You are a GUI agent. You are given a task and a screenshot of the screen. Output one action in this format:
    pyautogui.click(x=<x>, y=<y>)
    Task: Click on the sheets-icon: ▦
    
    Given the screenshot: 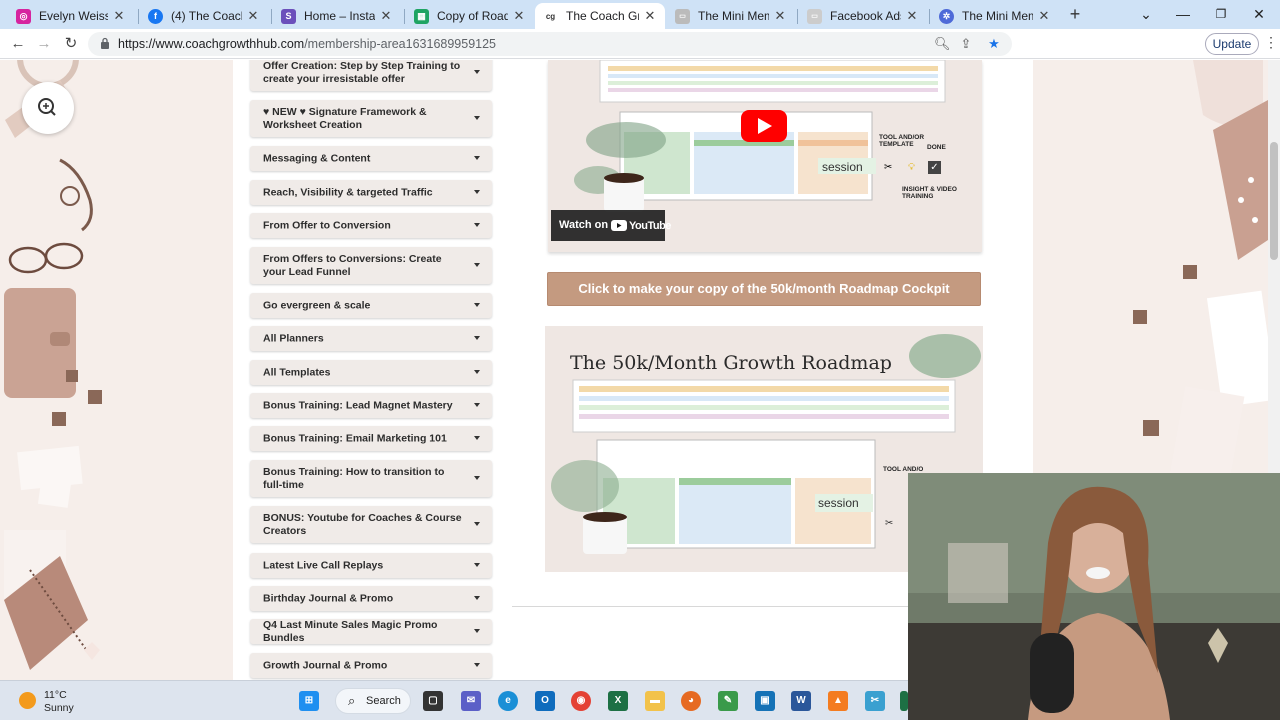 What is the action you would take?
    pyautogui.click(x=421, y=16)
    